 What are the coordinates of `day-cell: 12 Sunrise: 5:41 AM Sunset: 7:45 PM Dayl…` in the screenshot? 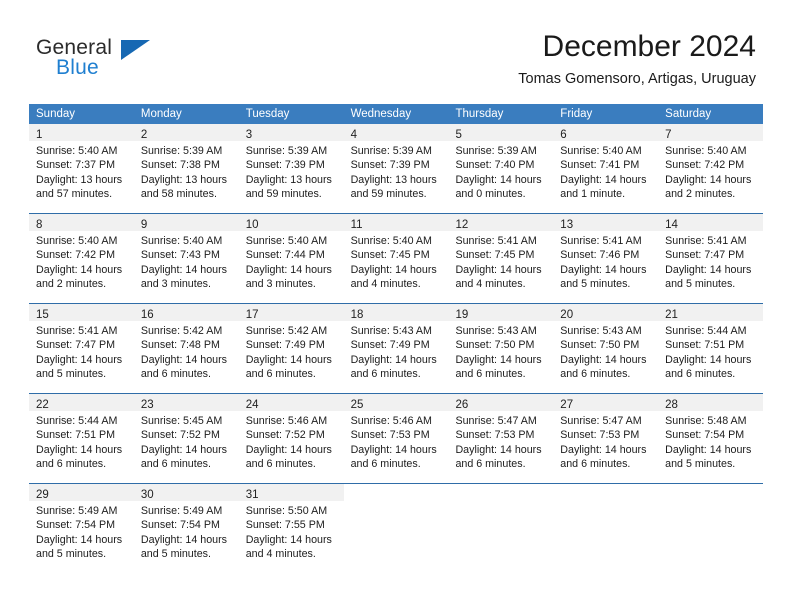 It's located at (501, 258).